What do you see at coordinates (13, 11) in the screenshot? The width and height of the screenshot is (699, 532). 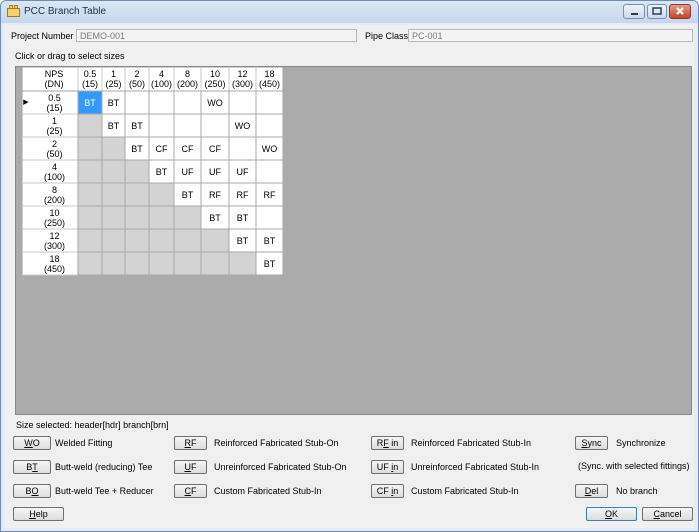 I see `app-icon` at bounding box center [13, 11].